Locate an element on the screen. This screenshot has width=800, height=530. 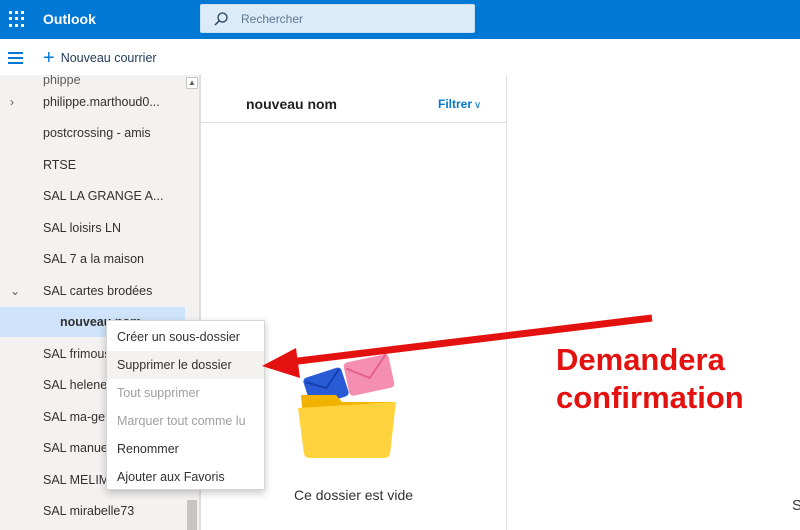
filter-button: Filtrer ∨ is located at coordinates (459, 104).